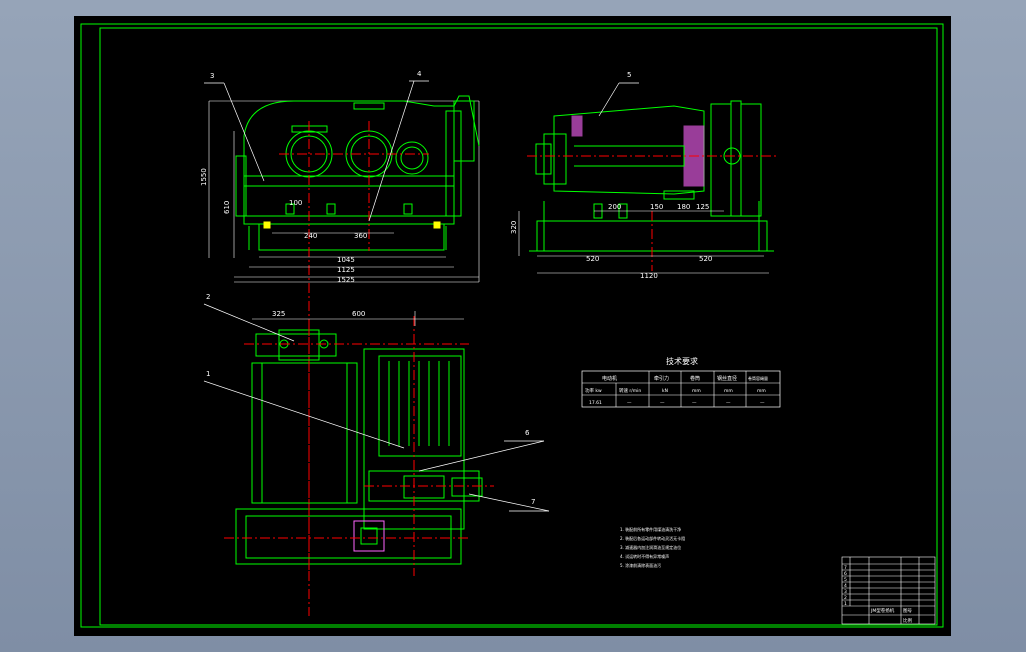 Image resolution: width=1026 pixels, height=652 pixels. What do you see at coordinates (907, 611) in the screenshot?
I see `tb-label-a: 图号` at bounding box center [907, 611].